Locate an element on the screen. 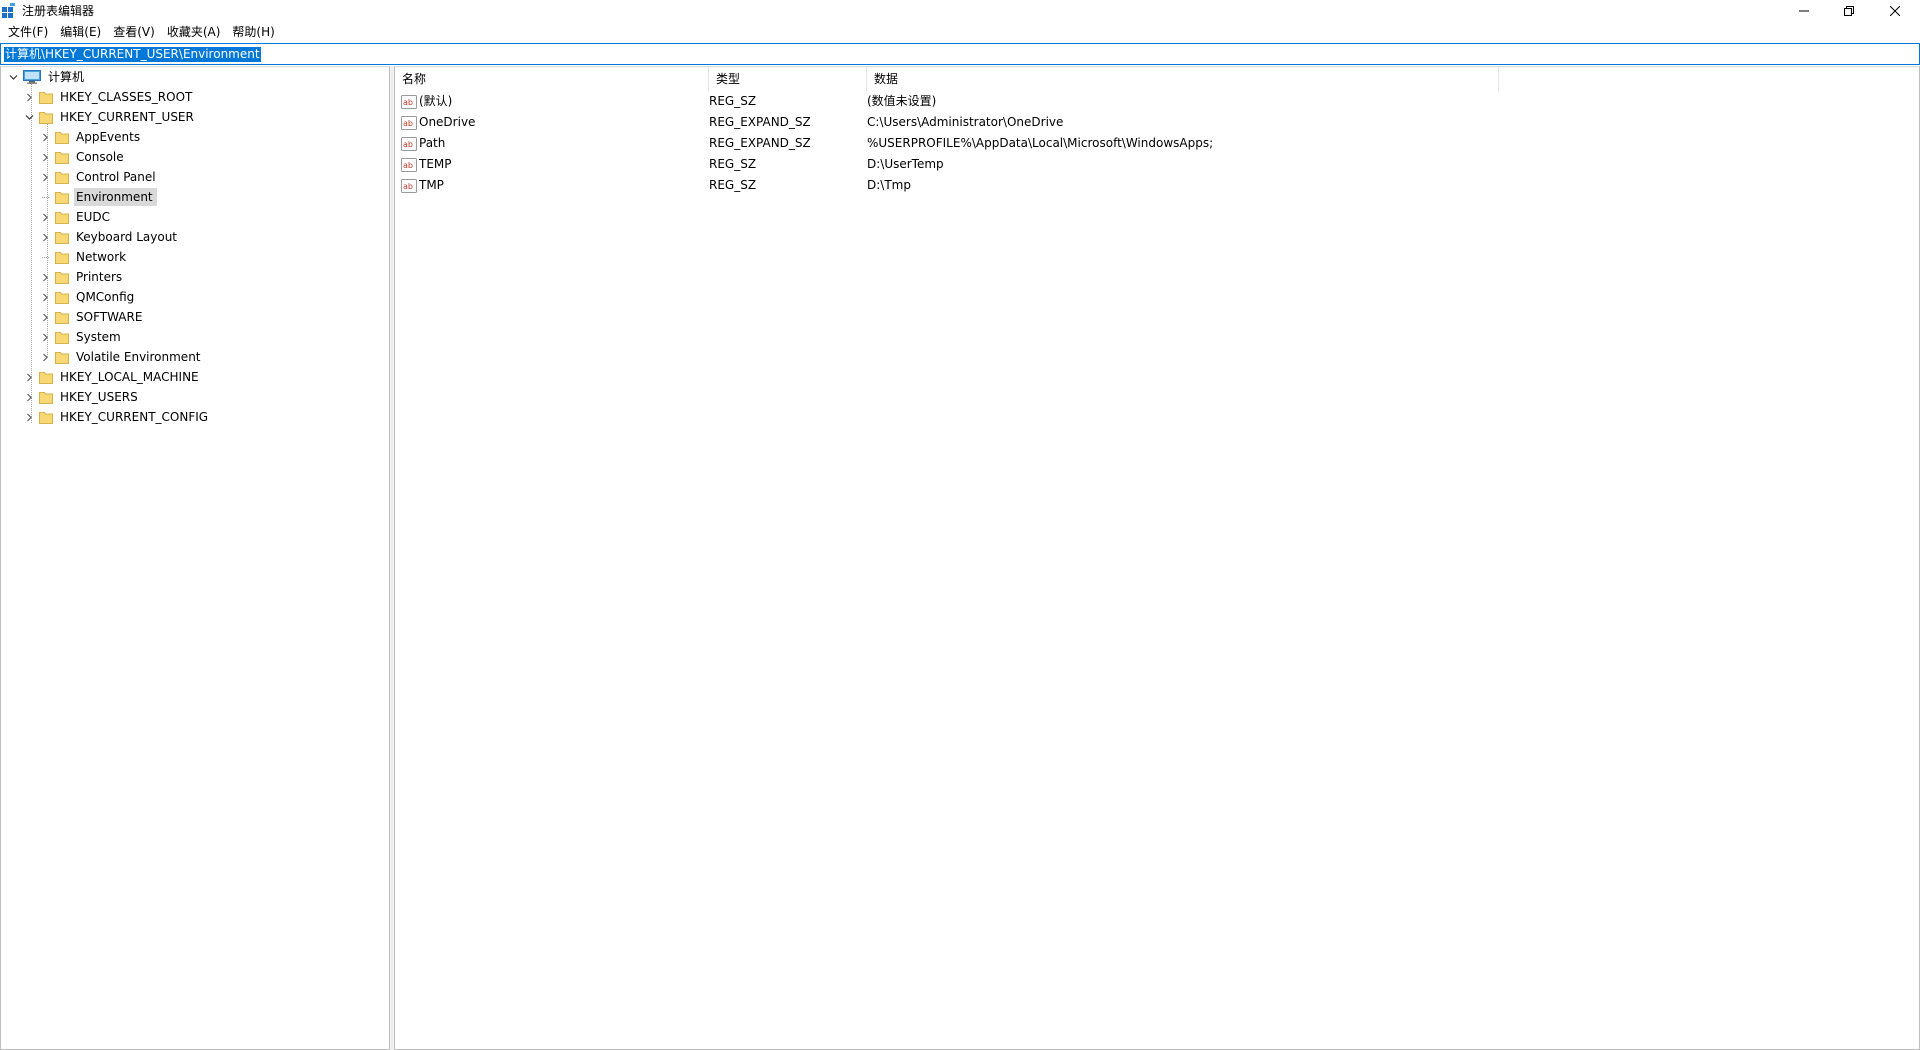  restore-button is located at coordinates (1848, 11).